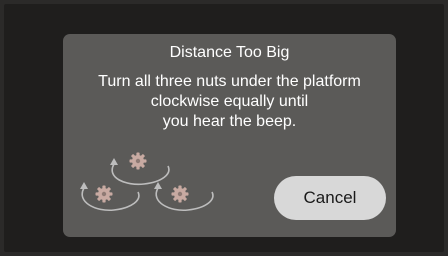 This screenshot has width=448, height=256. What do you see at coordinates (229, 81) in the screenshot?
I see `message-line-1: Turn all three nuts under the platform` at bounding box center [229, 81].